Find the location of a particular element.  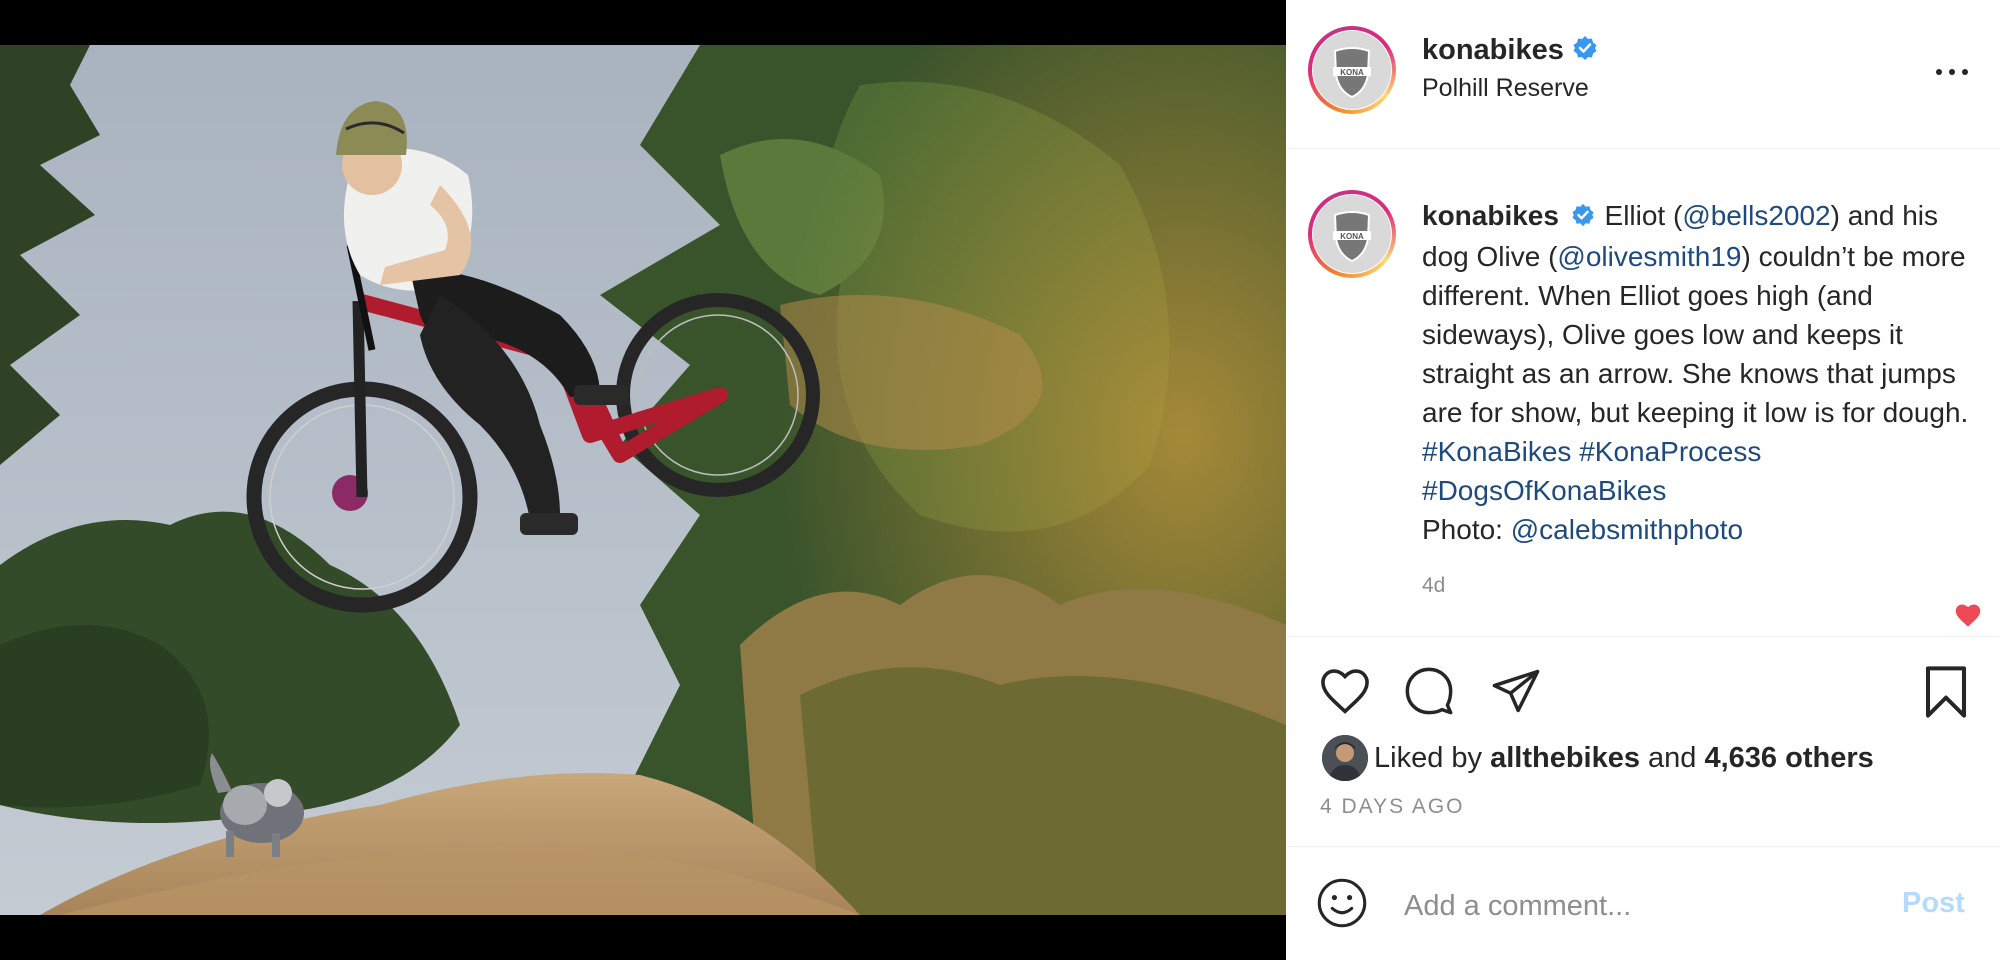

likes-prefix: Liked by is located at coordinates (1432, 757).